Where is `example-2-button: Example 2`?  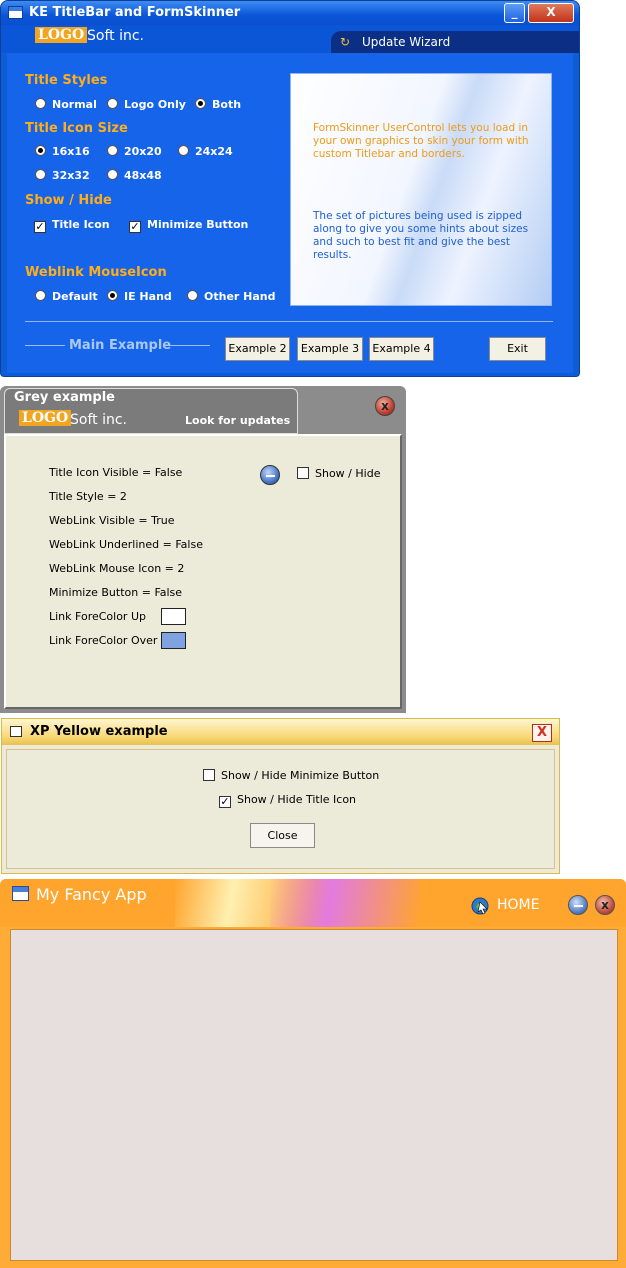
example-2-button: Example 2 is located at coordinates (257, 349).